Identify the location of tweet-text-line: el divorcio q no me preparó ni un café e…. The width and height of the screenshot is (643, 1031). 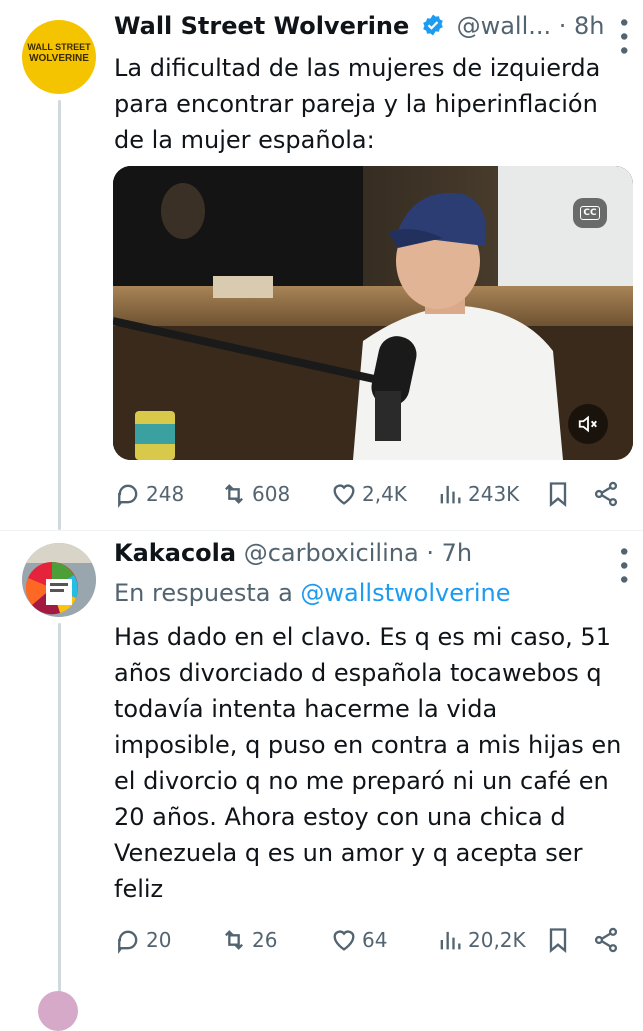
(361, 781).